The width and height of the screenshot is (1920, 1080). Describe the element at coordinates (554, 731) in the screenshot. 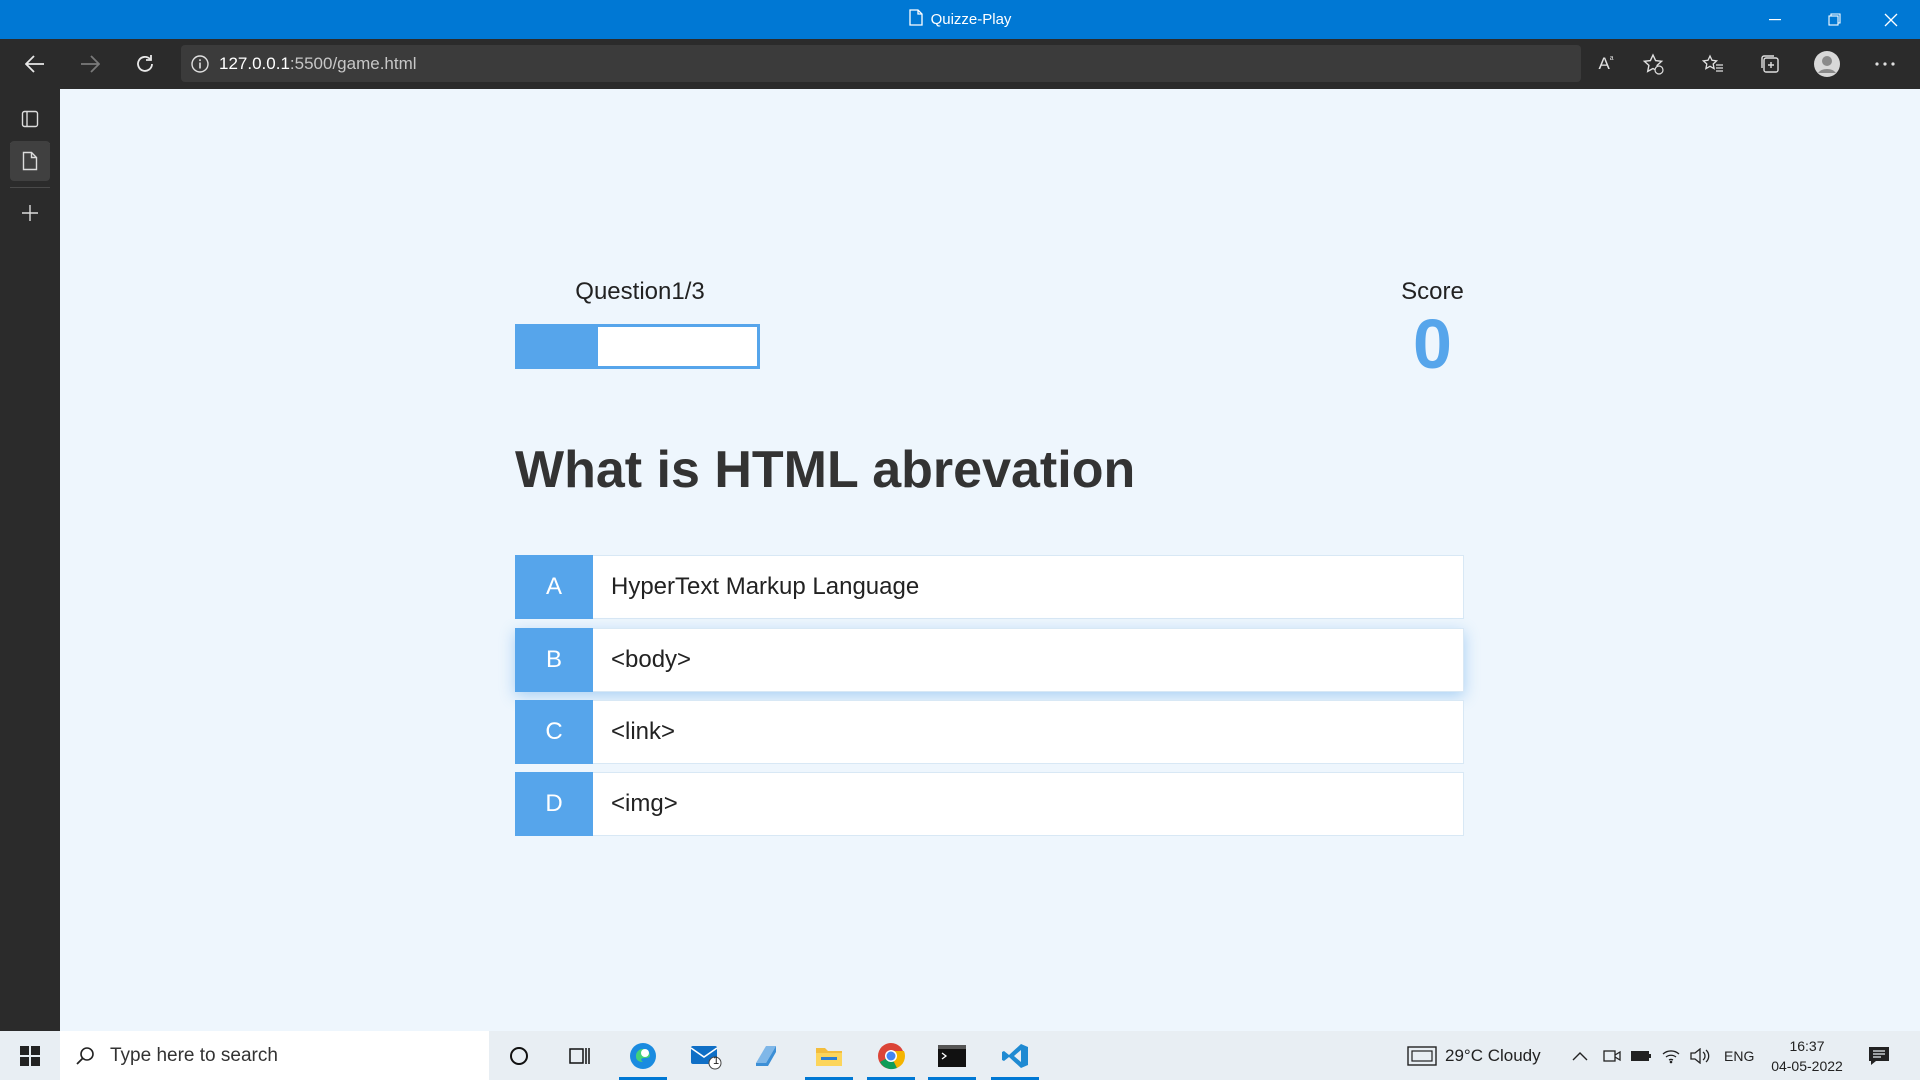

I see `choice-prefix: C` at that location.